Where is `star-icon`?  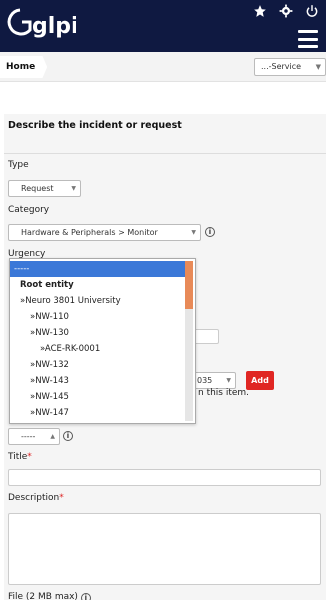 star-icon is located at coordinates (260, 11).